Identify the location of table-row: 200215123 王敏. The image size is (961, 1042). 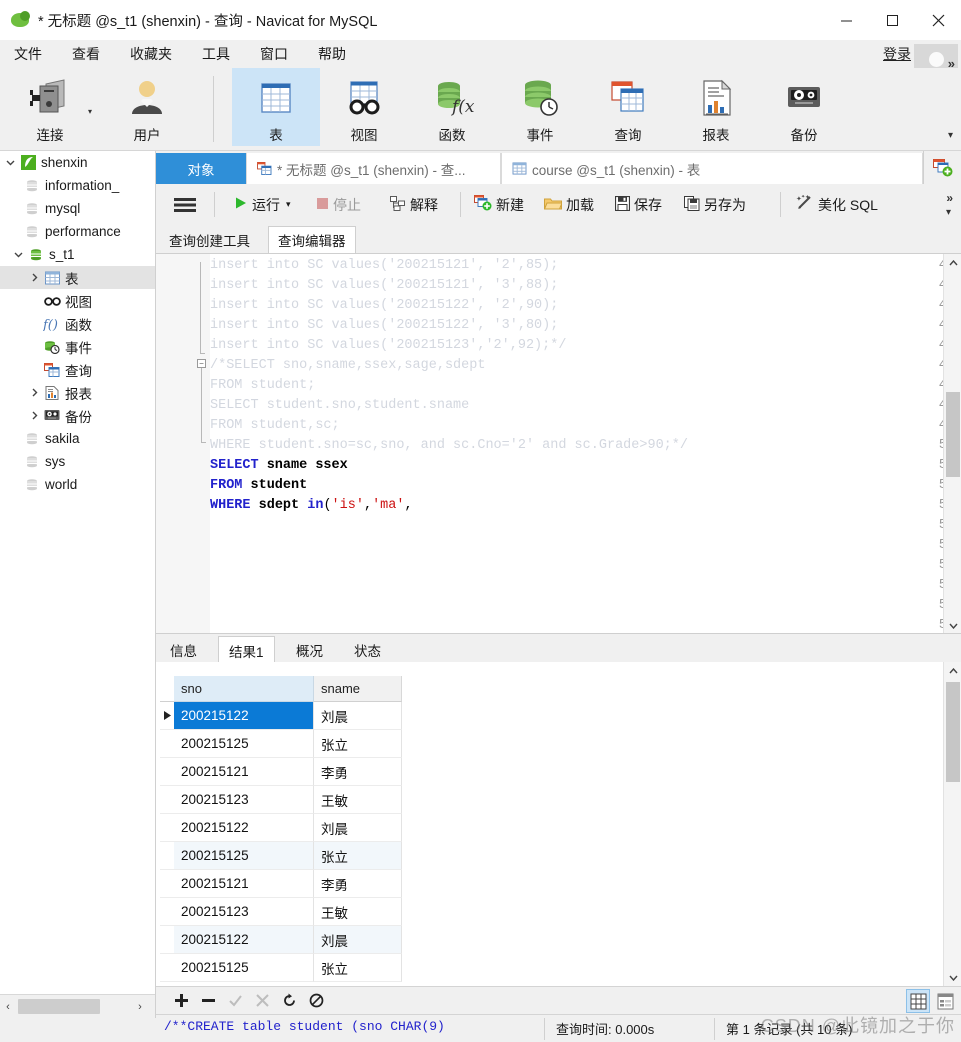
(550, 912).